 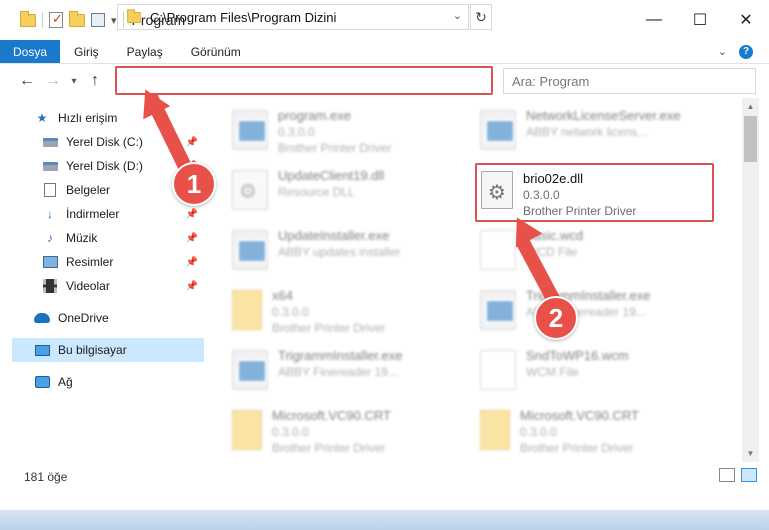 I want to click on disk-icon, so click(x=50, y=142).